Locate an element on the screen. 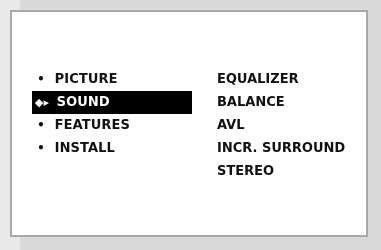 The height and width of the screenshot is (250, 381). menu-item-label: SOUND is located at coordinates (83, 102).